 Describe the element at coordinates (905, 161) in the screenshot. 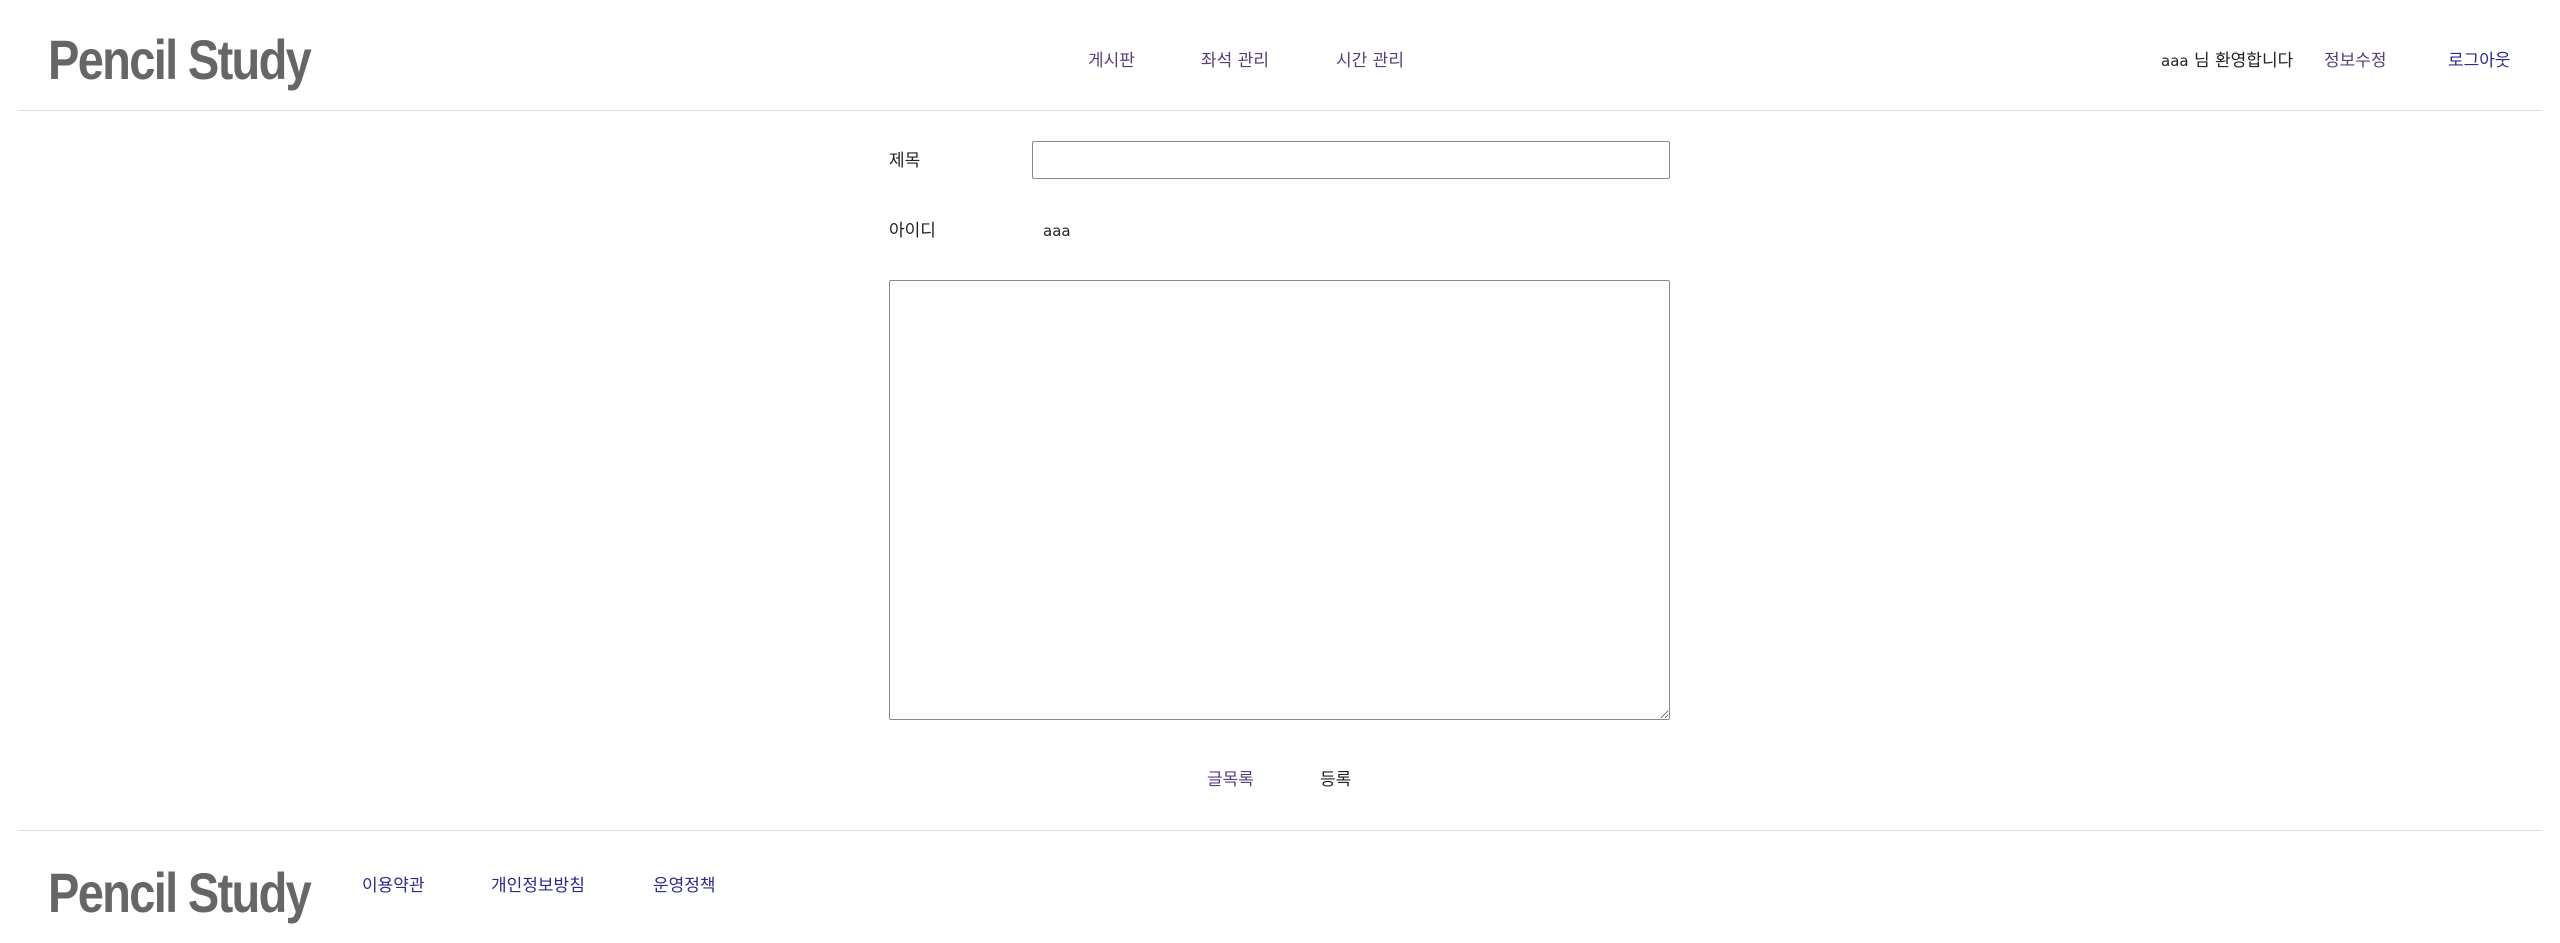

I see `title-label: 제목` at that location.